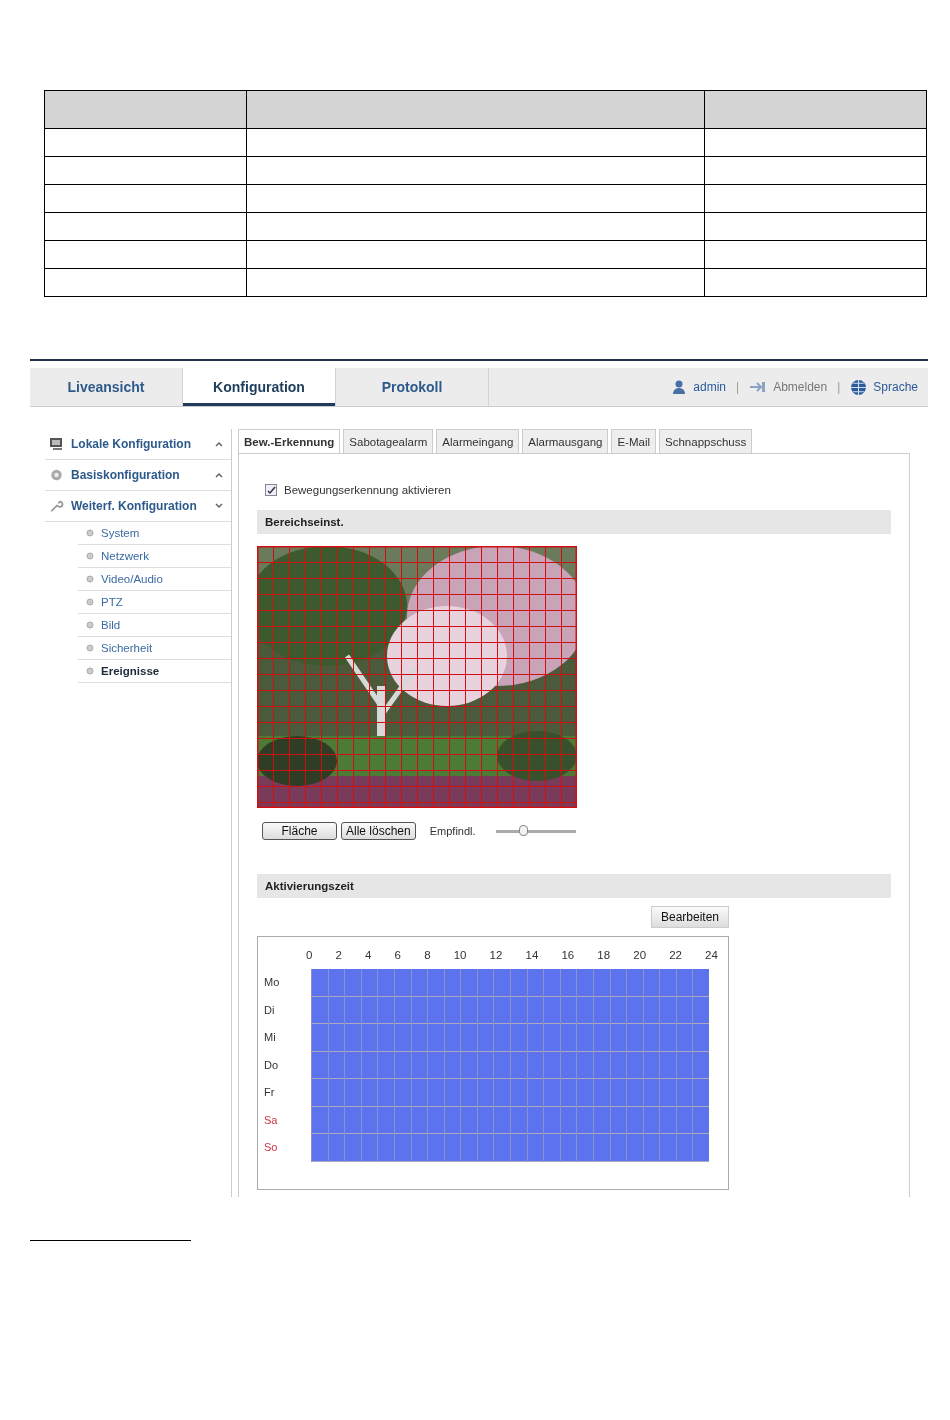 The width and height of the screenshot is (950, 1420). What do you see at coordinates (535, 831) in the screenshot?
I see `sensitivity-slider` at bounding box center [535, 831].